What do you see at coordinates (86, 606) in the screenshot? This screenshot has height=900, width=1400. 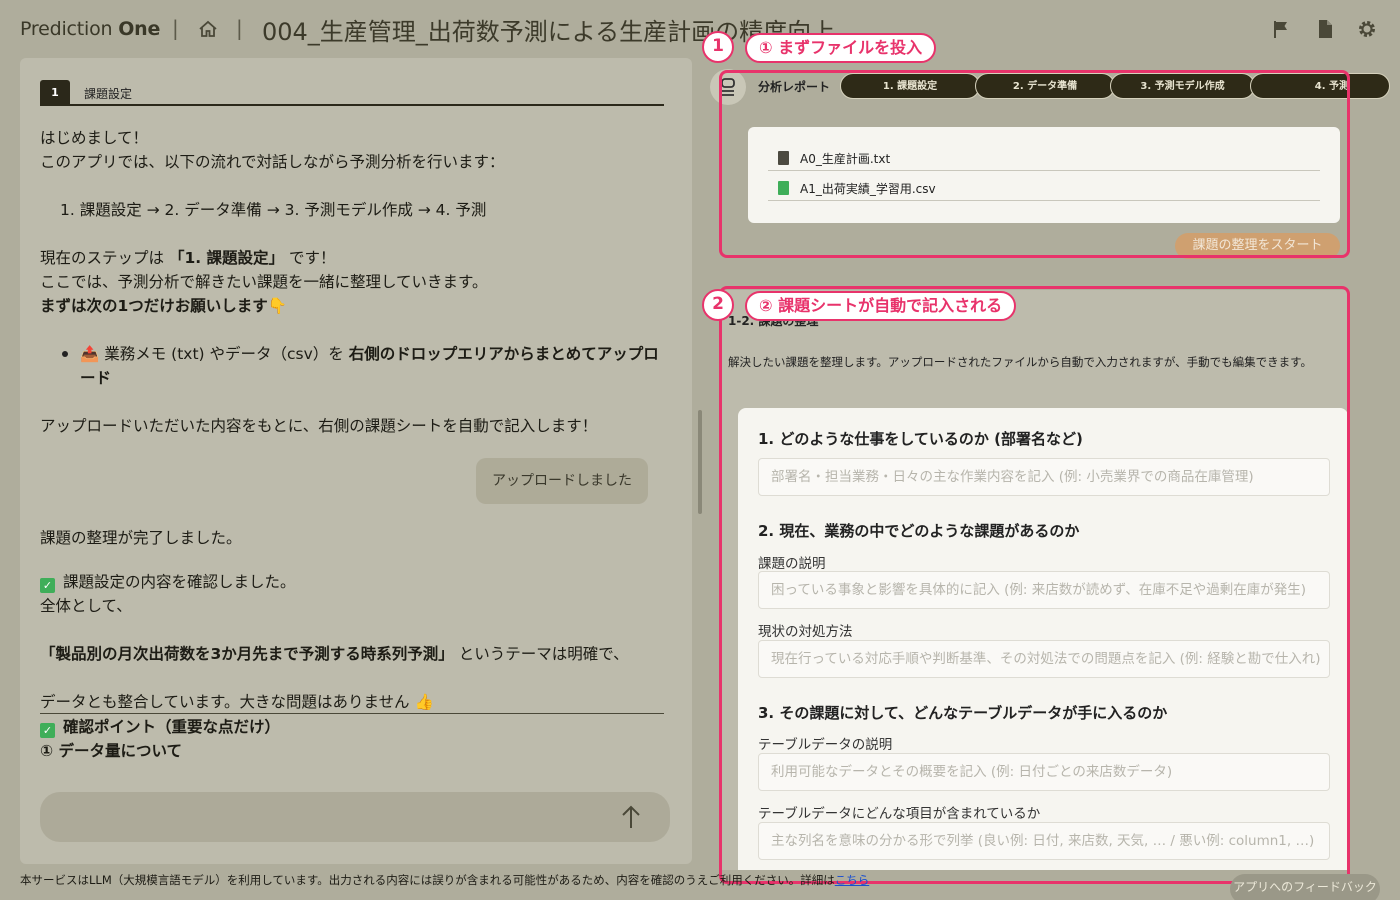 I see `overall-text: 全体として、` at bounding box center [86, 606].